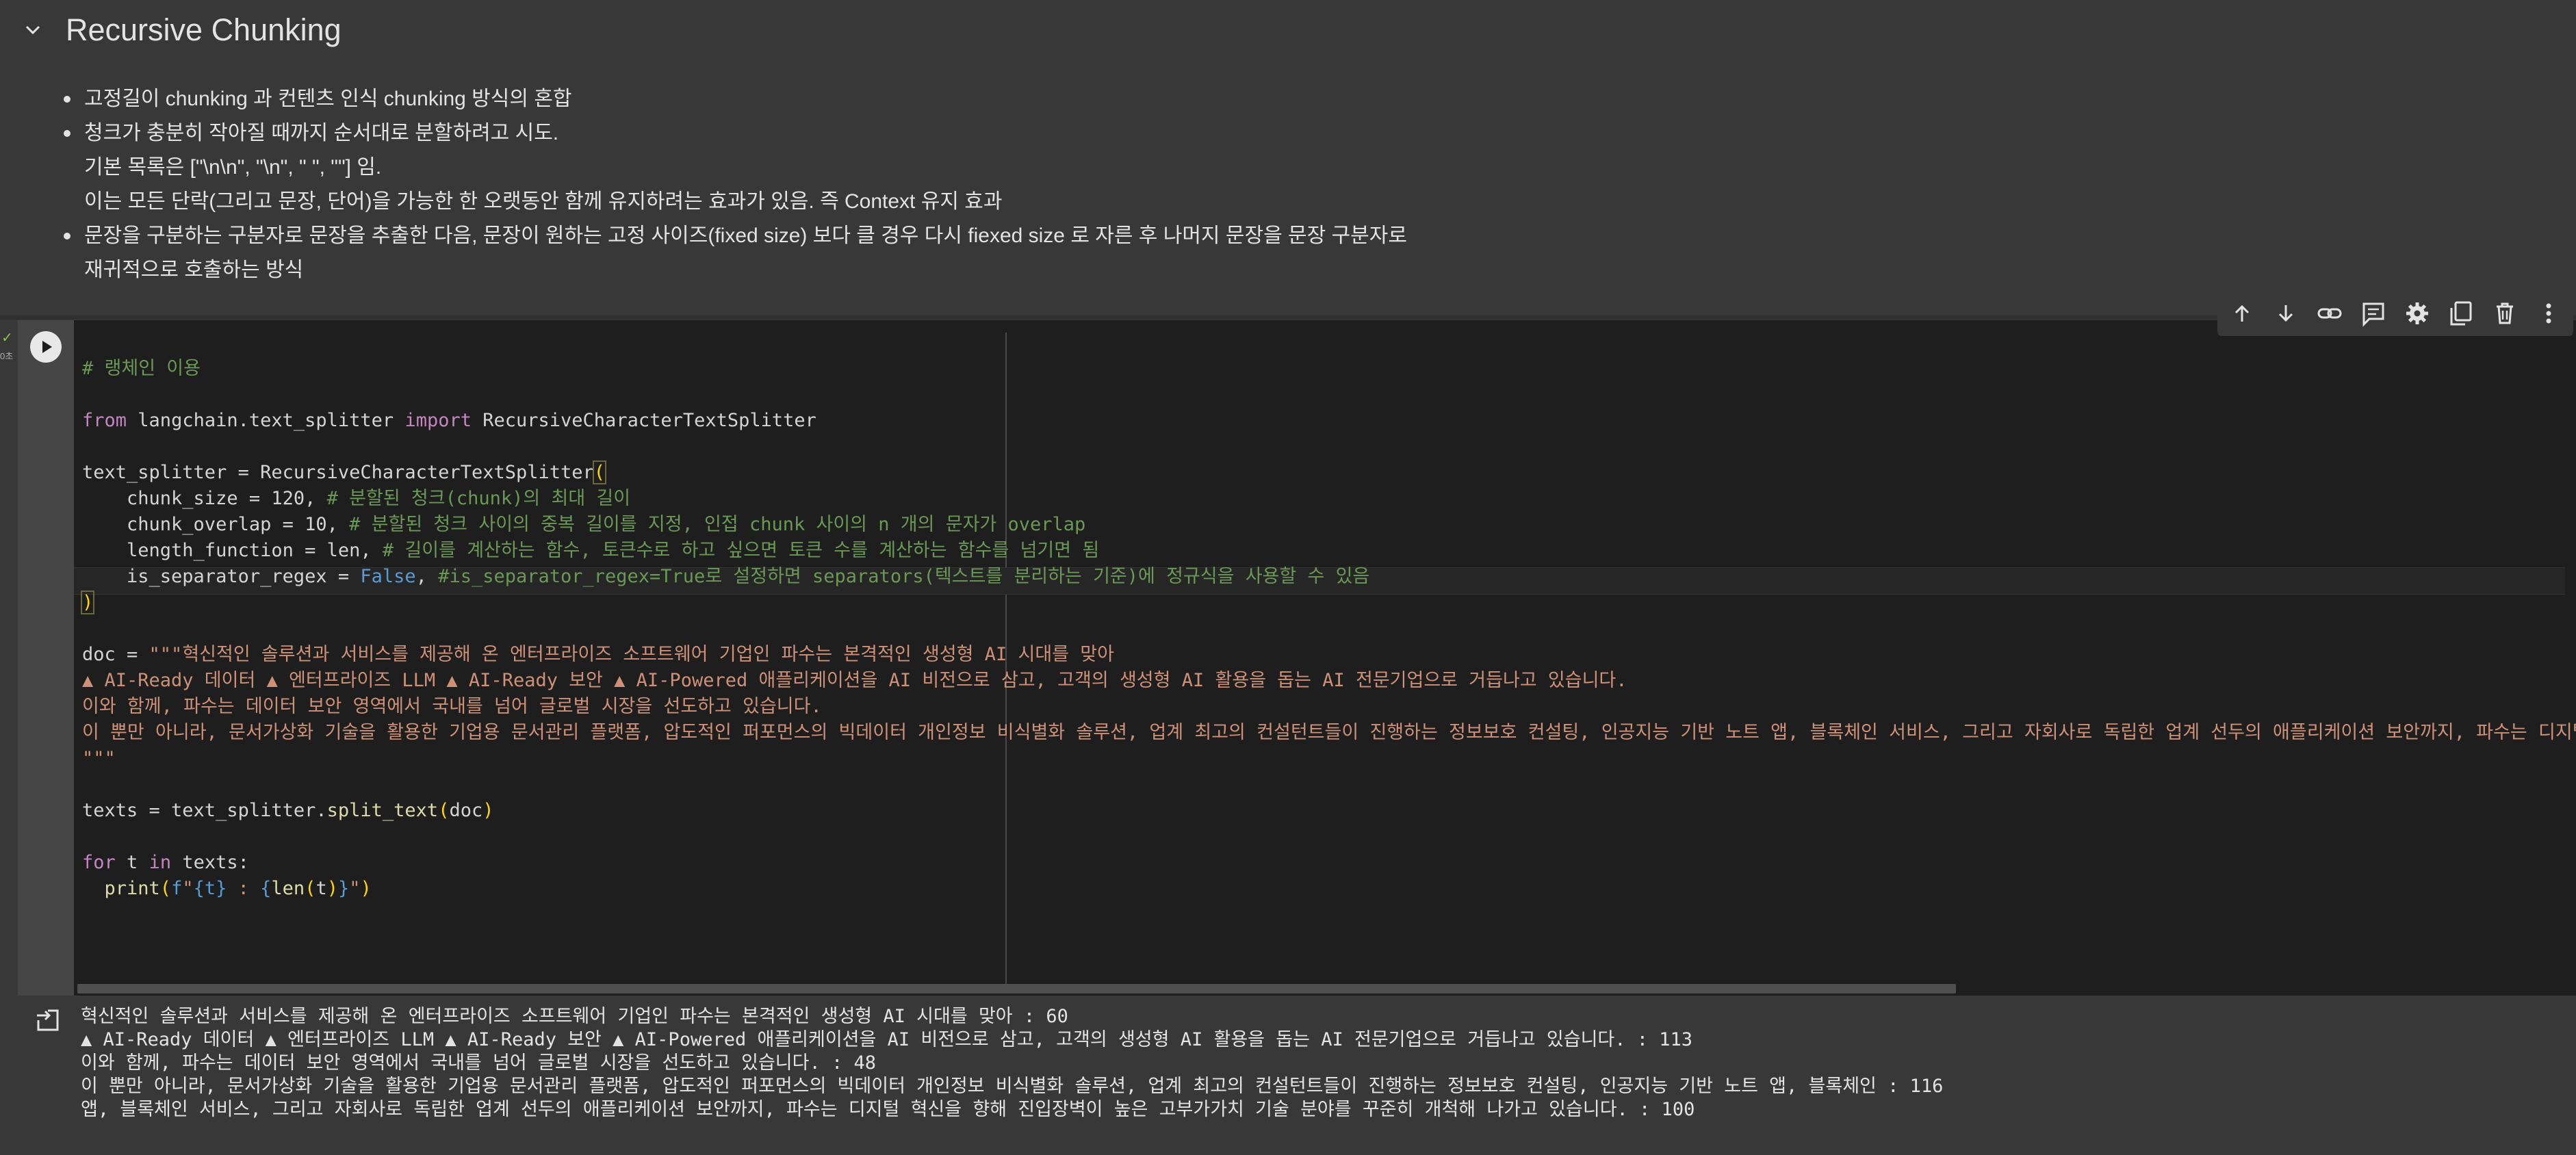 The image size is (2576, 1155). Describe the element at coordinates (232, 550) in the screenshot. I see `arg-length-function: length_function = len,` at that location.